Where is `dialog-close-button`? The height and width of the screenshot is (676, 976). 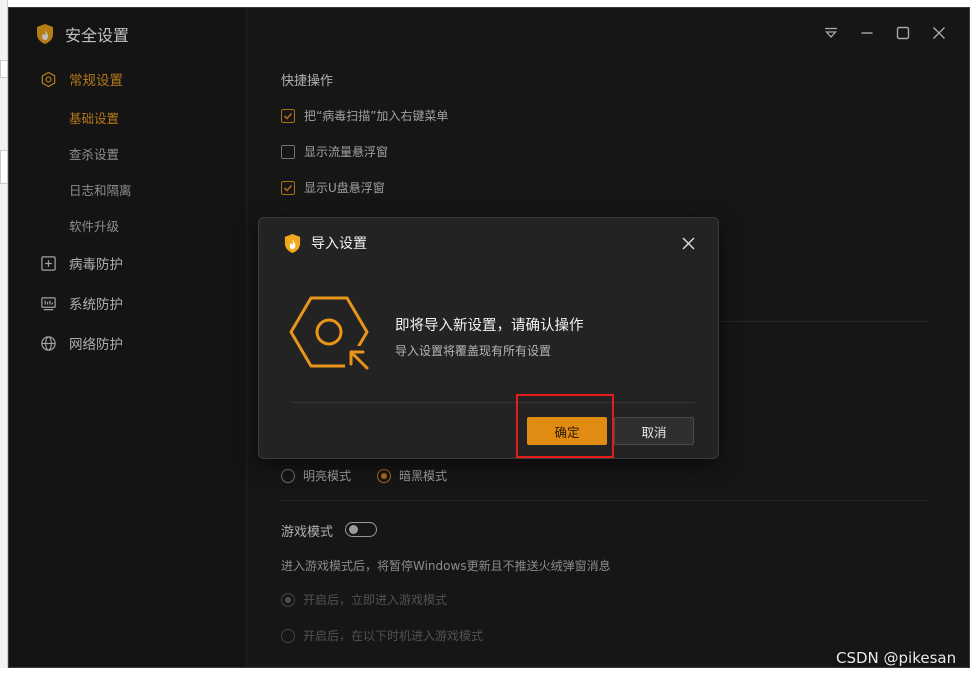
dialog-close-button is located at coordinates (688, 243).